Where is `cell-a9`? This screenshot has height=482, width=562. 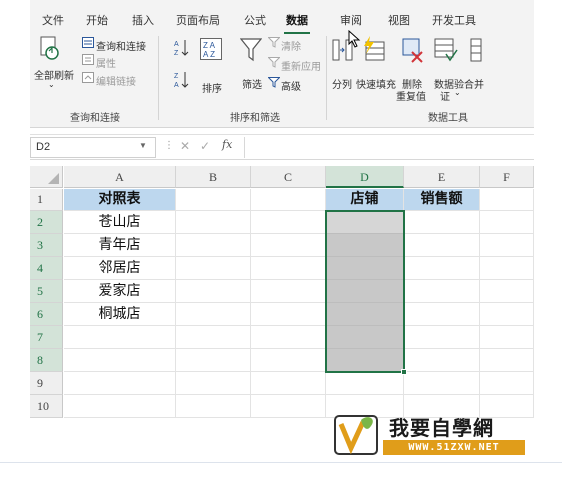 cell-a9 is located at coordinates (120, 383).